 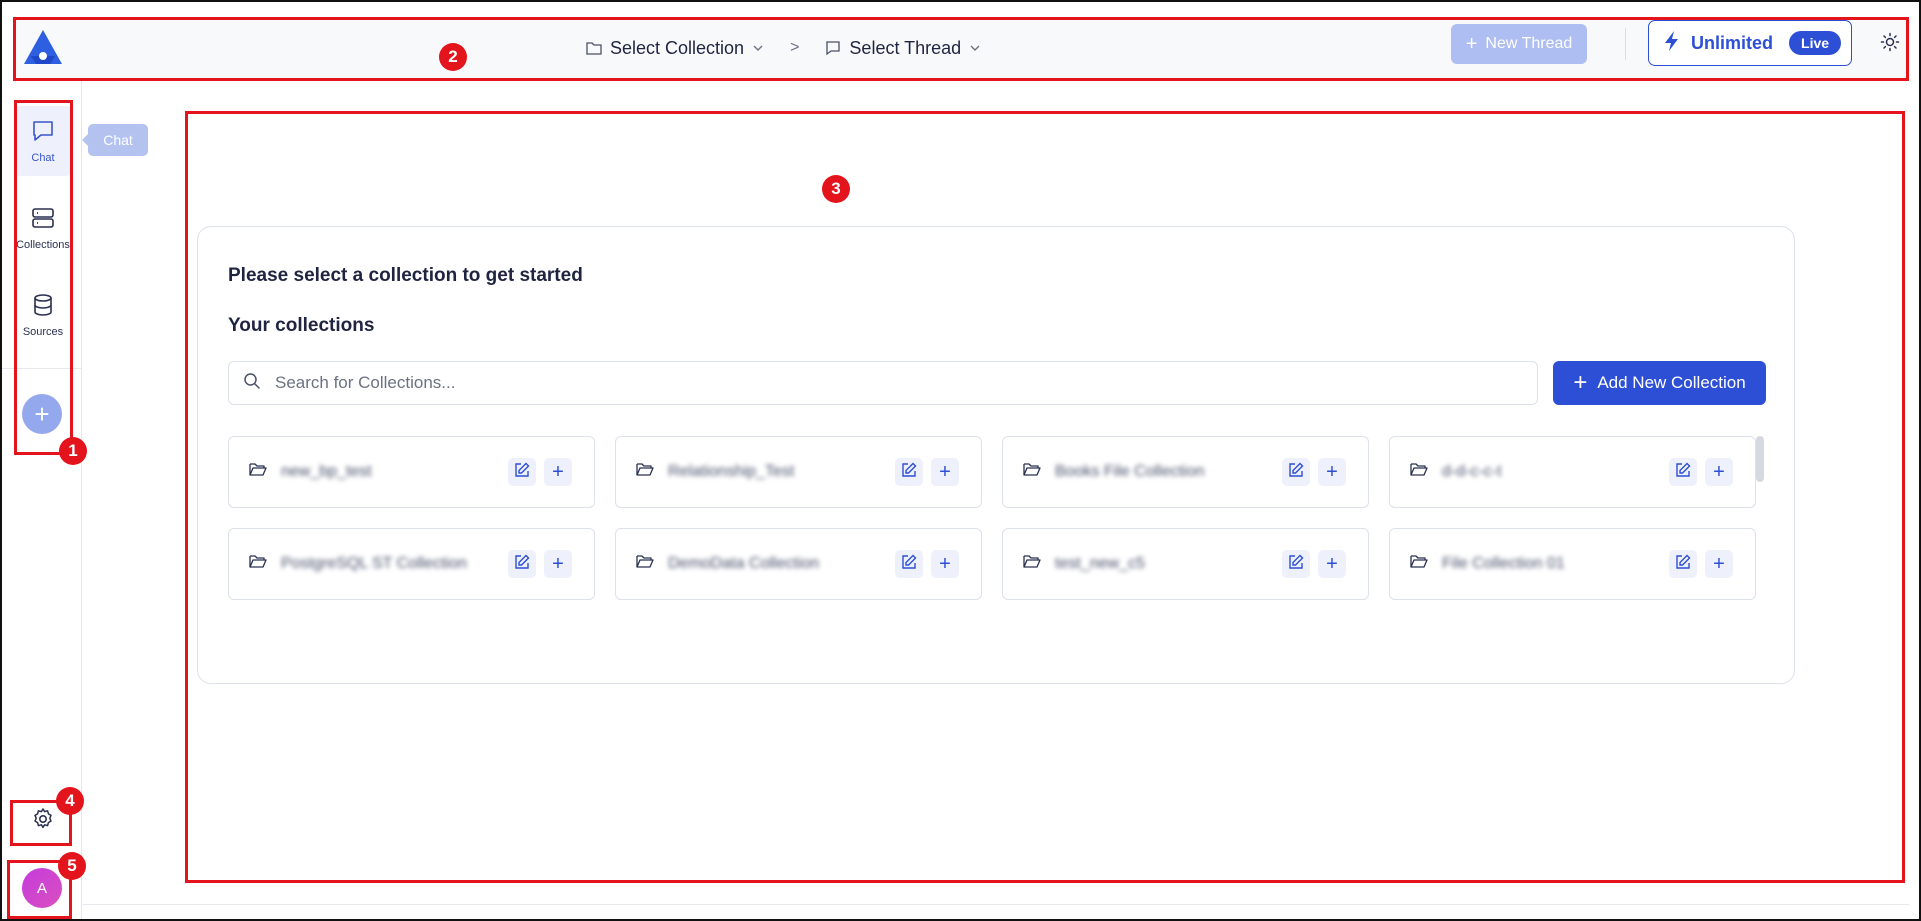 What do you see at coordinates (374, 563) in the screenshot?
I see `collection-name: PostgreSQL ST Collection` at bounding box center [374, 563].